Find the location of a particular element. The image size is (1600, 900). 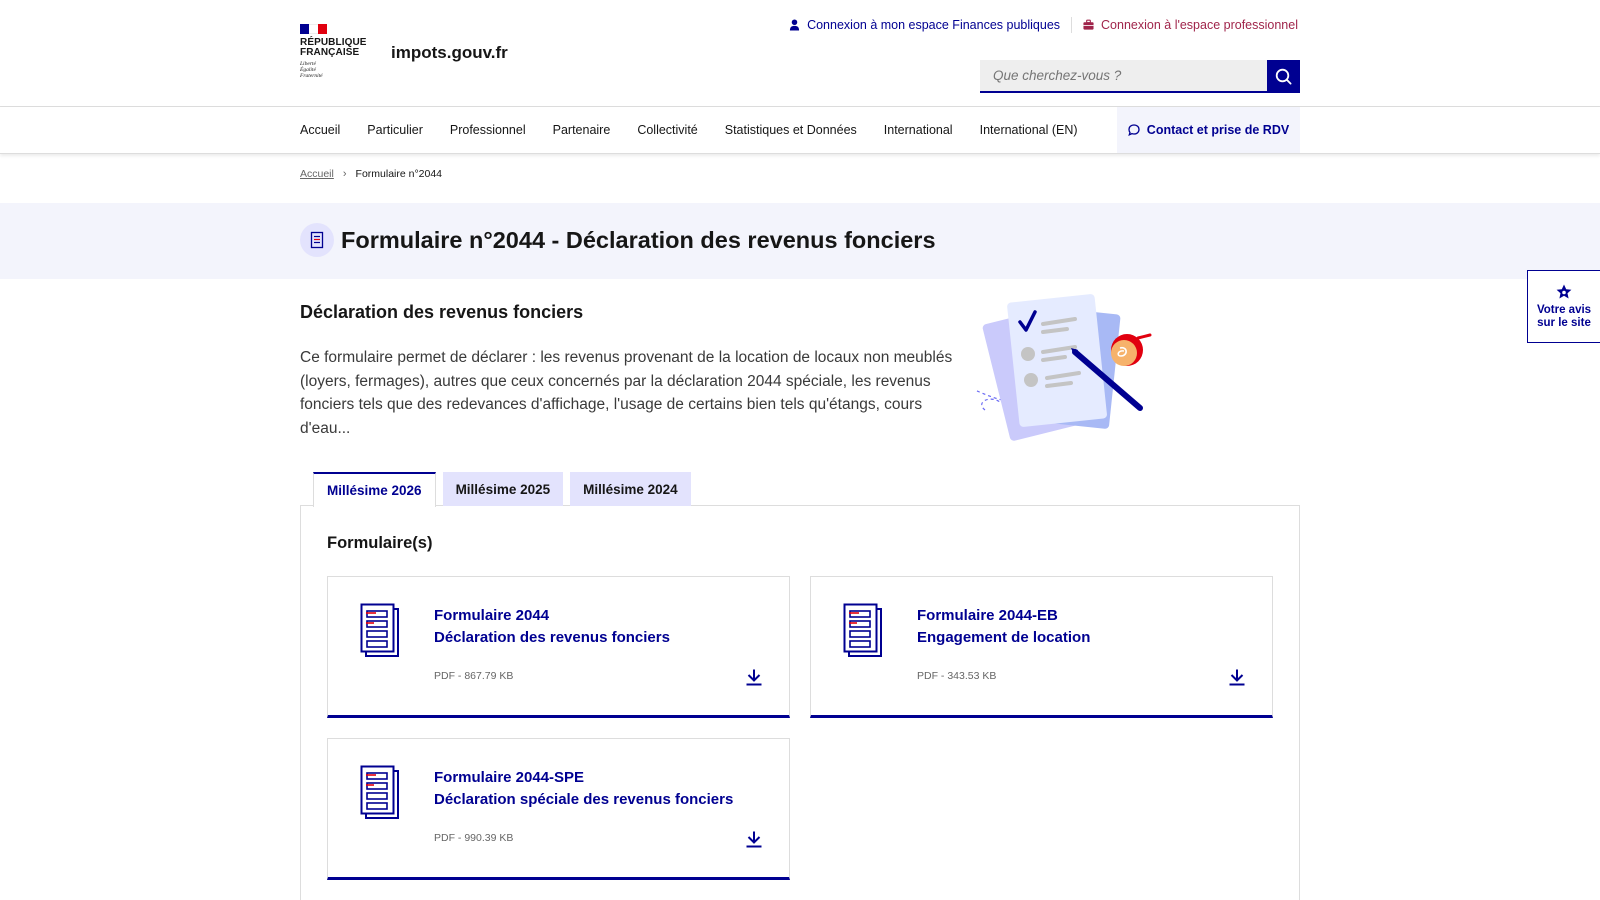

search-button is located at coordinates (1283, 76).